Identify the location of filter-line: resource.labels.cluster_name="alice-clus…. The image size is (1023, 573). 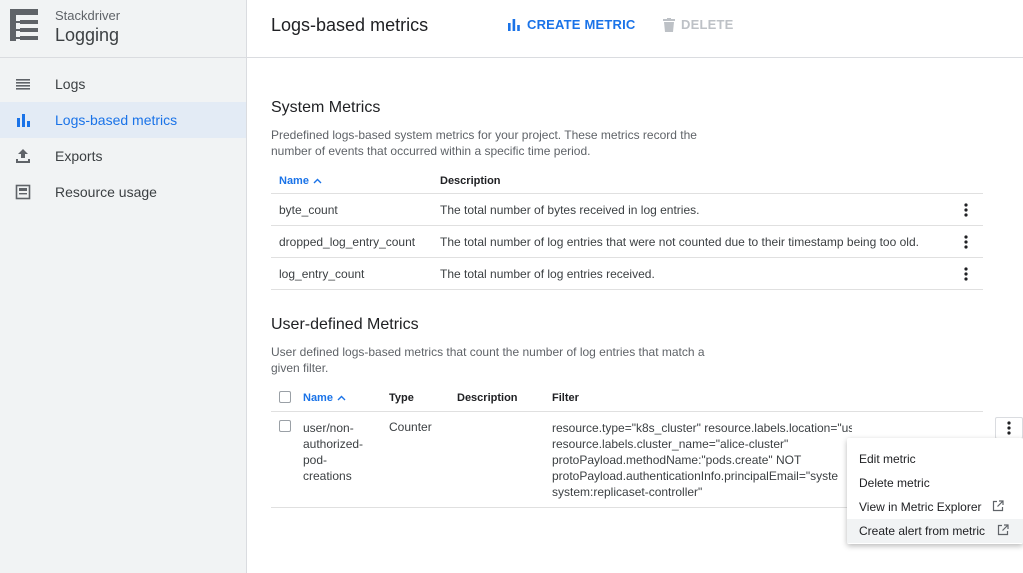
(670, 444).